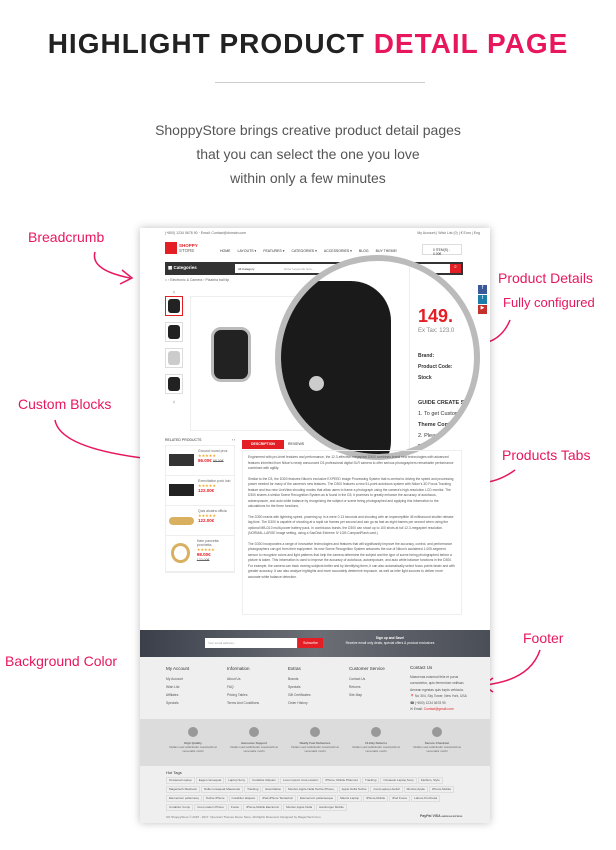  Describe the element at coordinates (233, 440) in the screenshot. I see `carousel-arrows: ‹ ›` at that location.